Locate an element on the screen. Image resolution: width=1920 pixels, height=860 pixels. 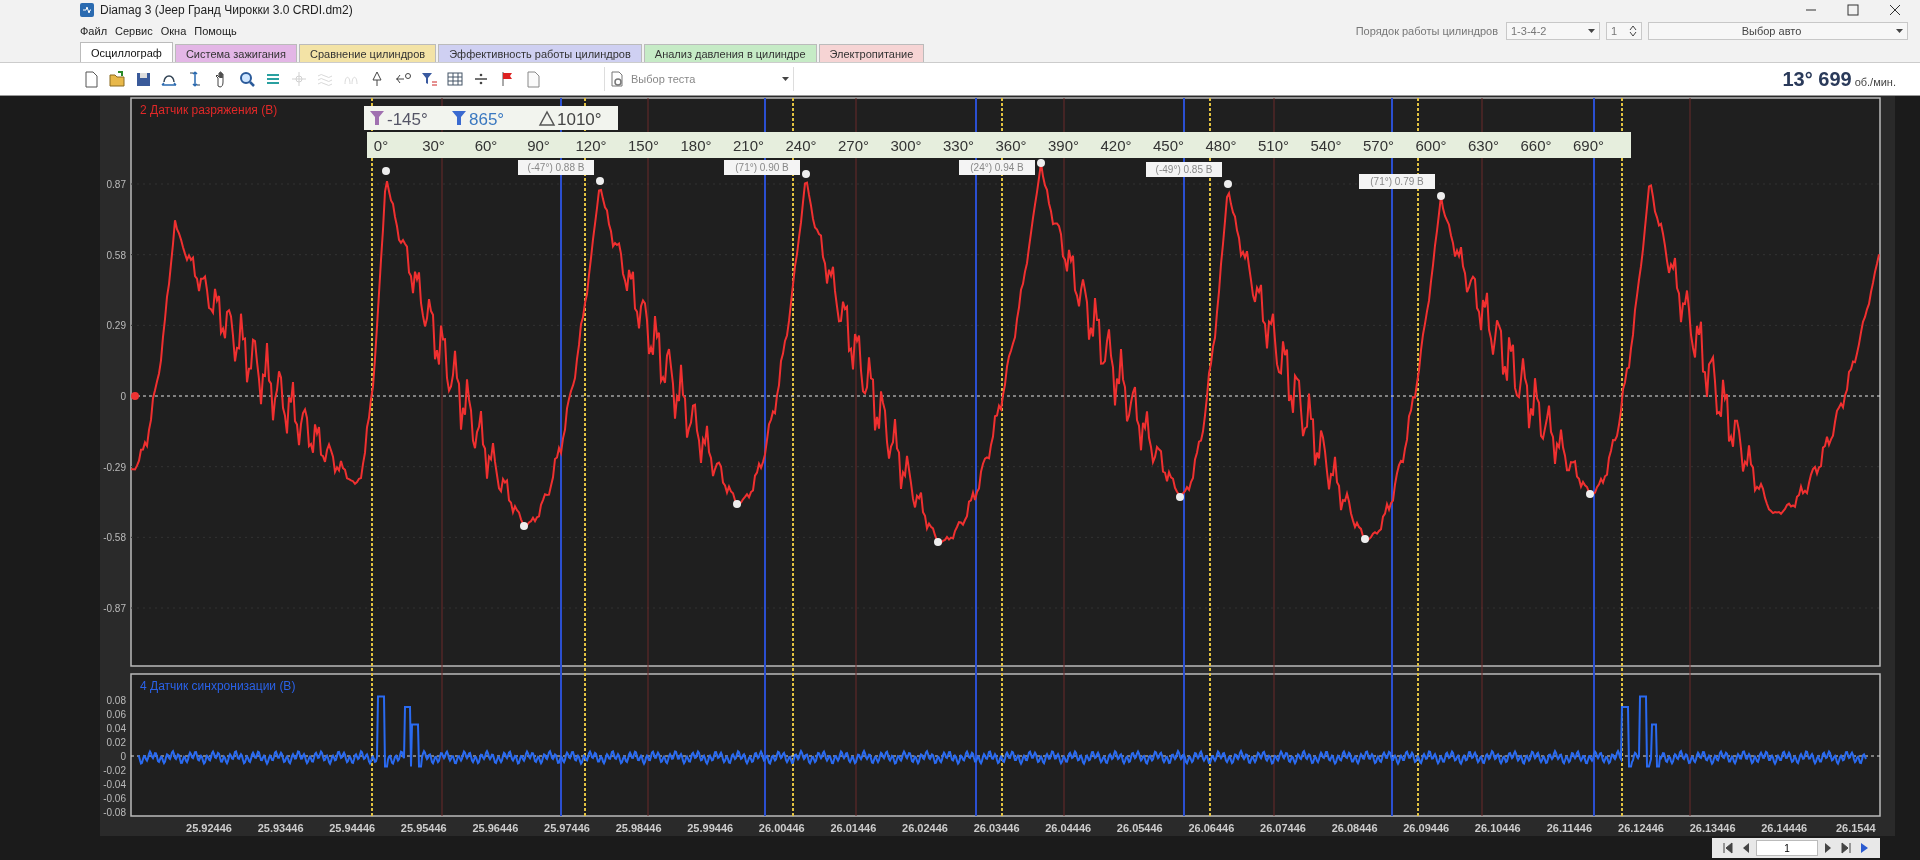
time-label: 26.00446 is located at coordinates (781, 828).